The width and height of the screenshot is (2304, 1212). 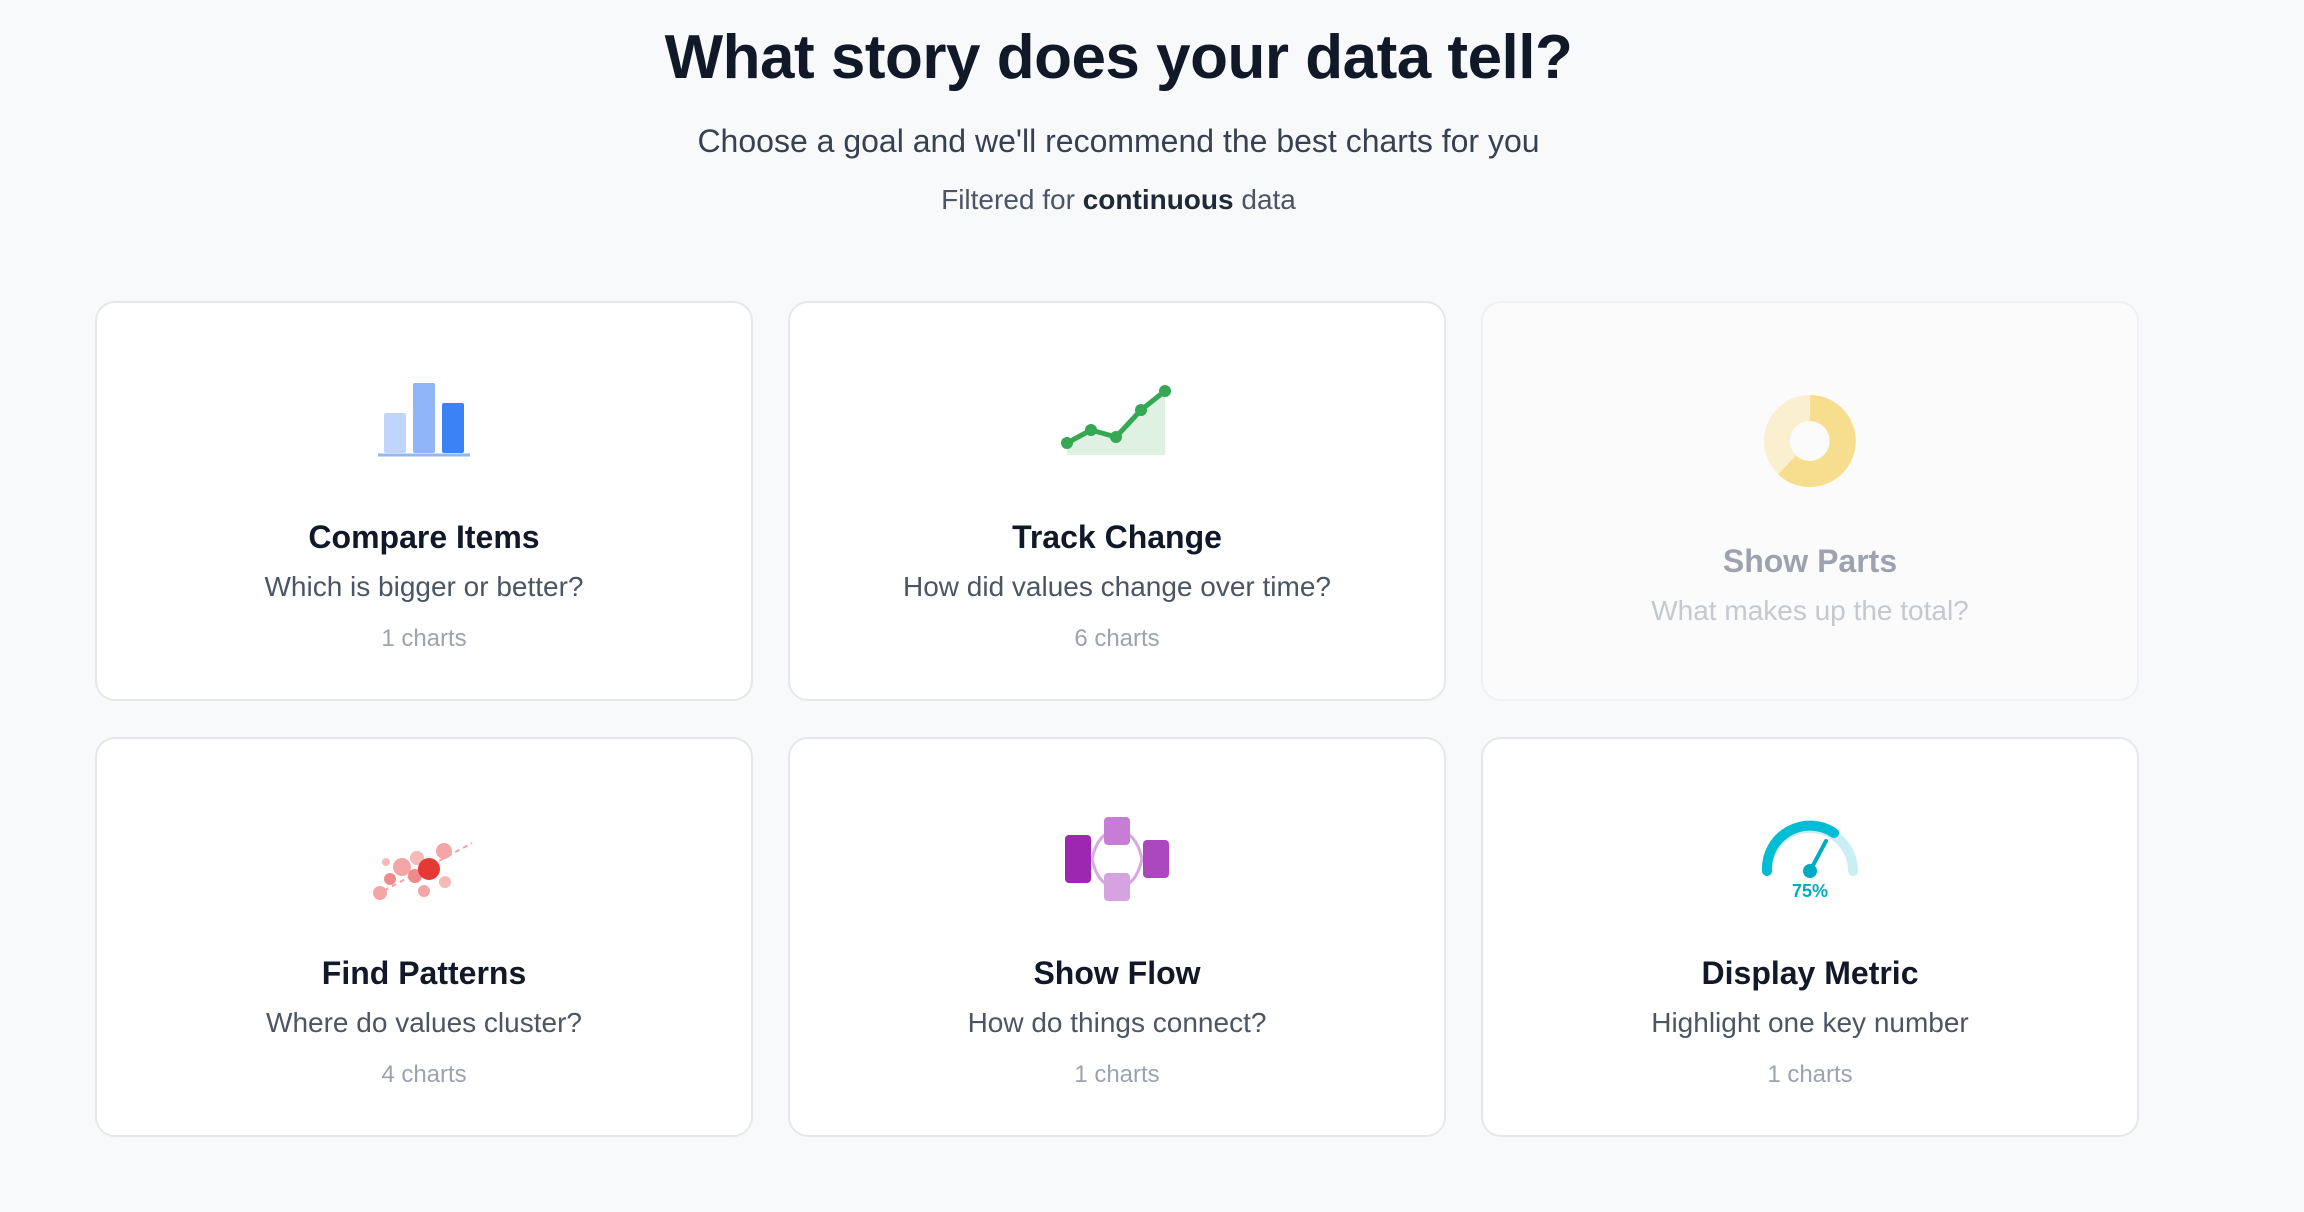 What do you see at coordinates (424, 973) in the screenshot?
I see `card-title: Find Patterns` at bounding box center [424, 973].